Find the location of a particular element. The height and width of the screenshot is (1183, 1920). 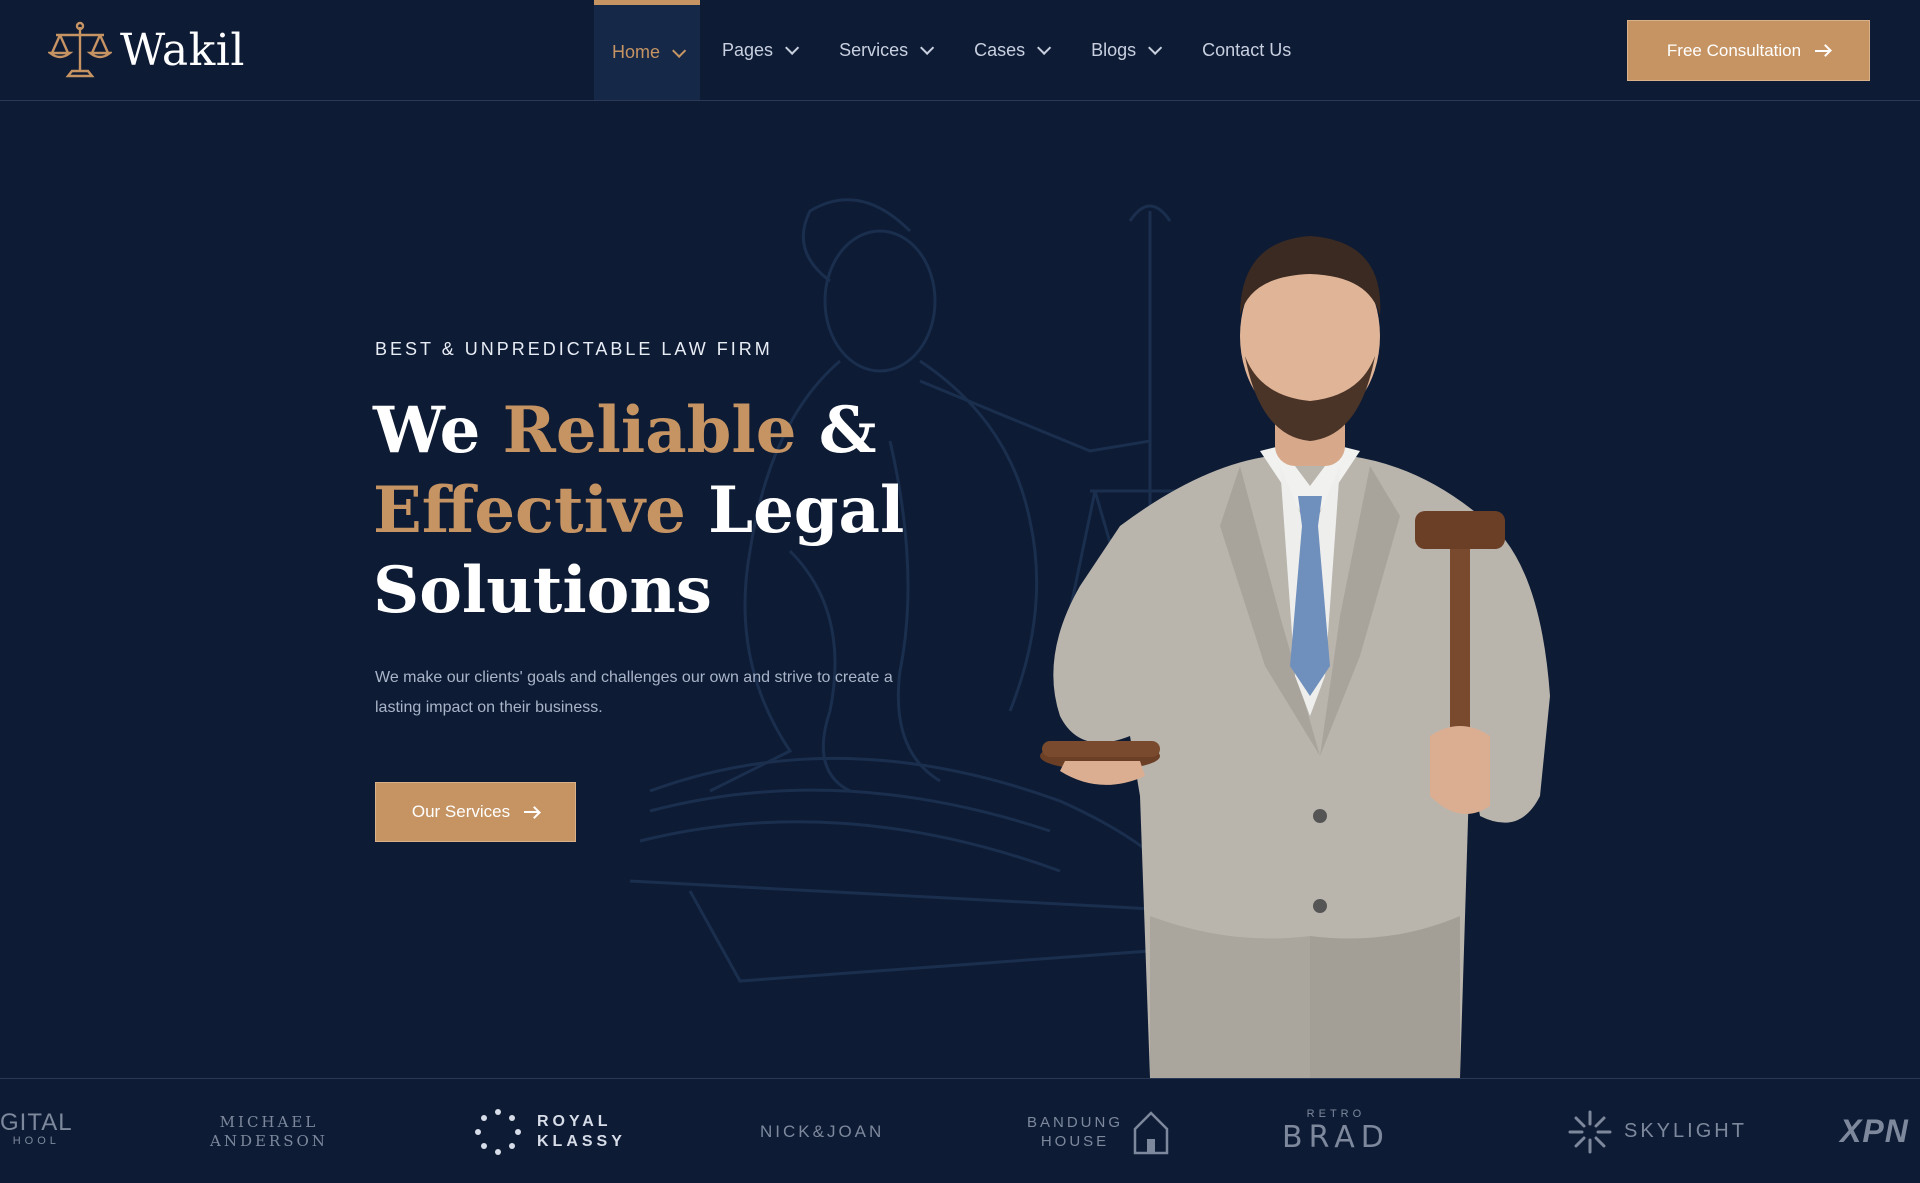

brand-logo-retro-brad: RETRO BRAD is located at coordinates (1336, 1131).